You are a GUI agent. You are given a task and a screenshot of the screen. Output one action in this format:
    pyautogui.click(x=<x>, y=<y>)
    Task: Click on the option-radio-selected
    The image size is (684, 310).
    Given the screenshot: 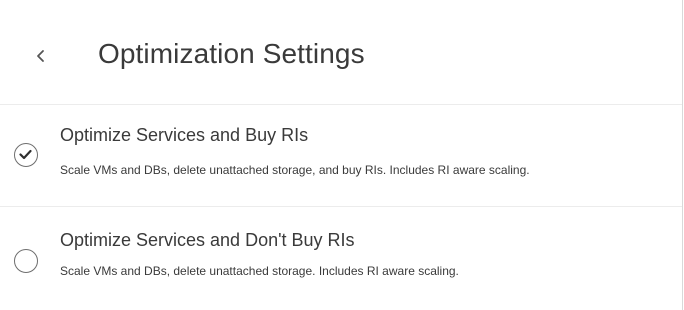 What is the action you would take?
    pyautogui.click(x=26, y=155)
    